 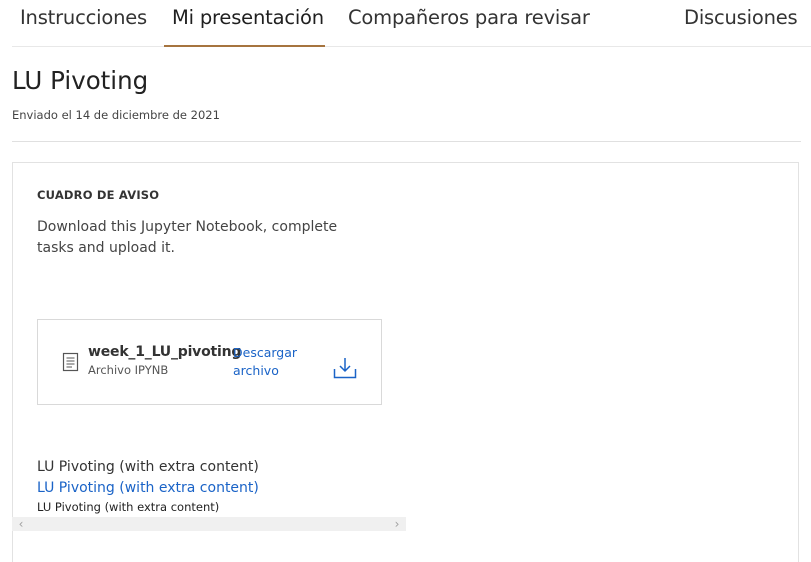 I want to click on file-attachment-card, so click(x=209, y=362).